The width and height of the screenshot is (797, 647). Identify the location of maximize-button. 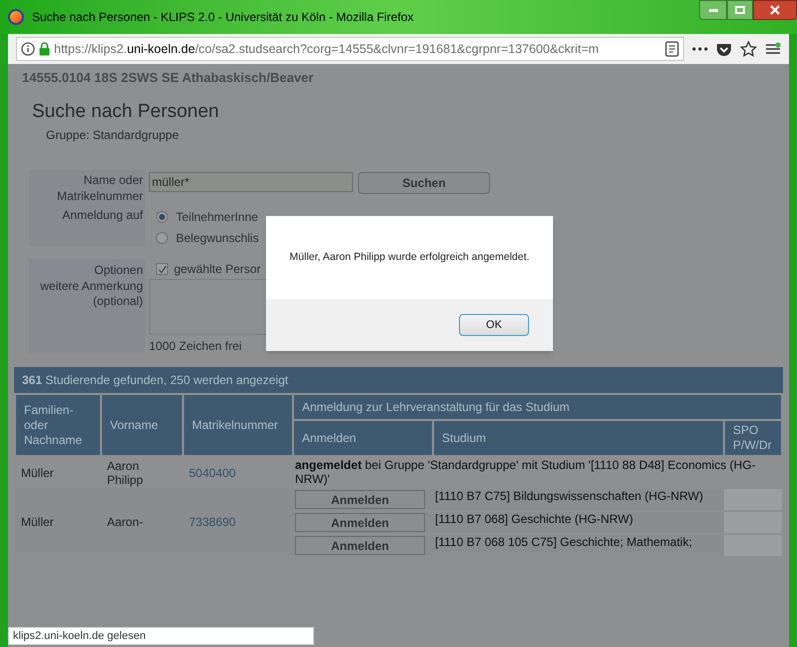
(740, 10).